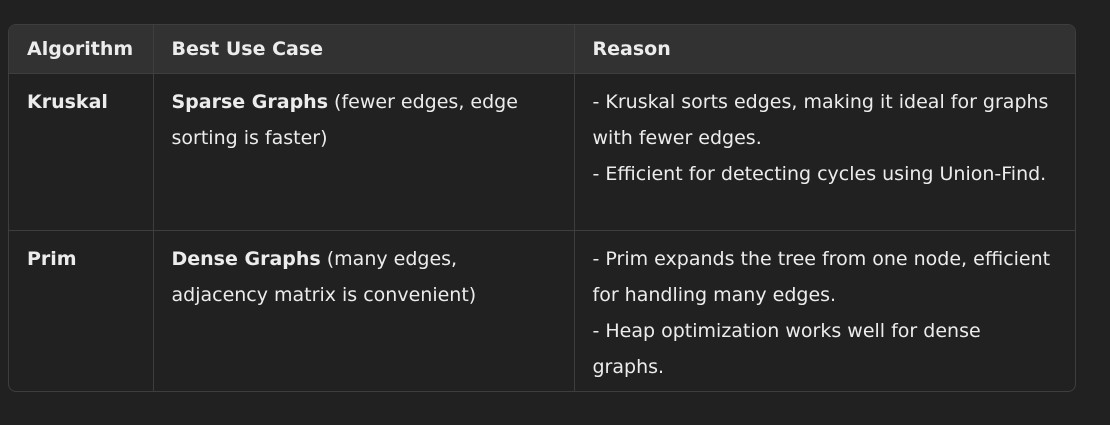 This screenshot has width=1110, height=425. I want to click on table-header: Algorithm Best Use Case Reason, so click(542, 49).